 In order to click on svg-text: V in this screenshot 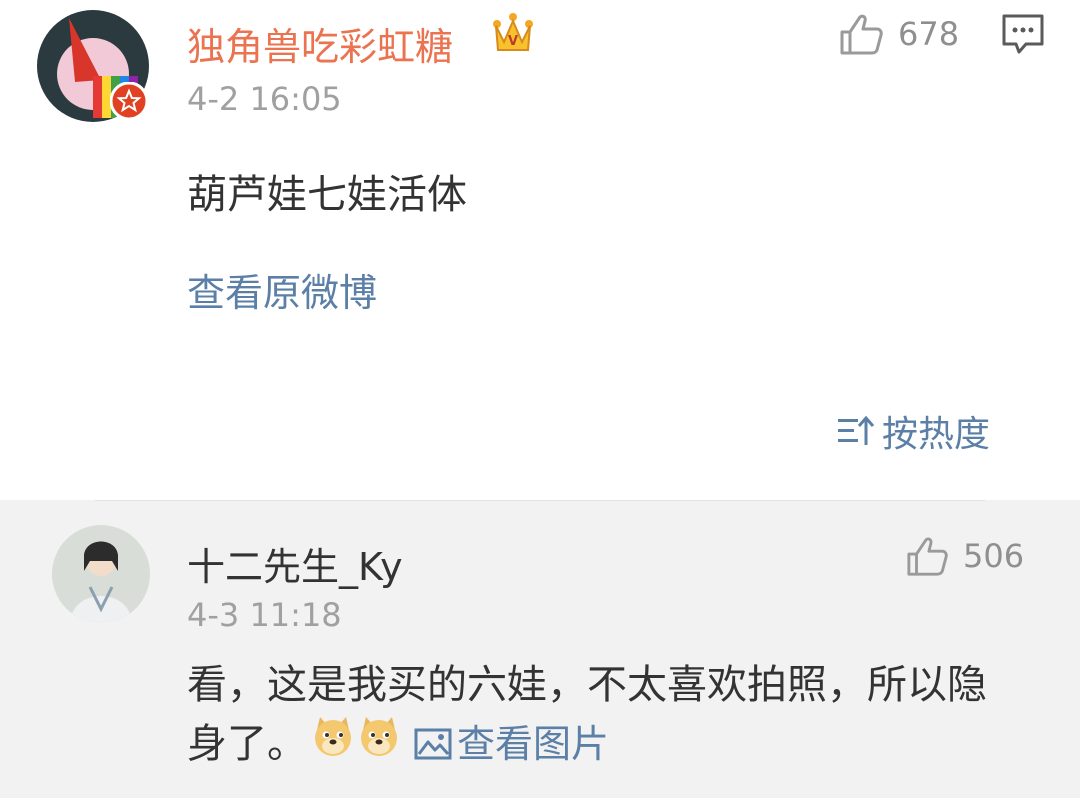, I will do `click(513, 41)`.